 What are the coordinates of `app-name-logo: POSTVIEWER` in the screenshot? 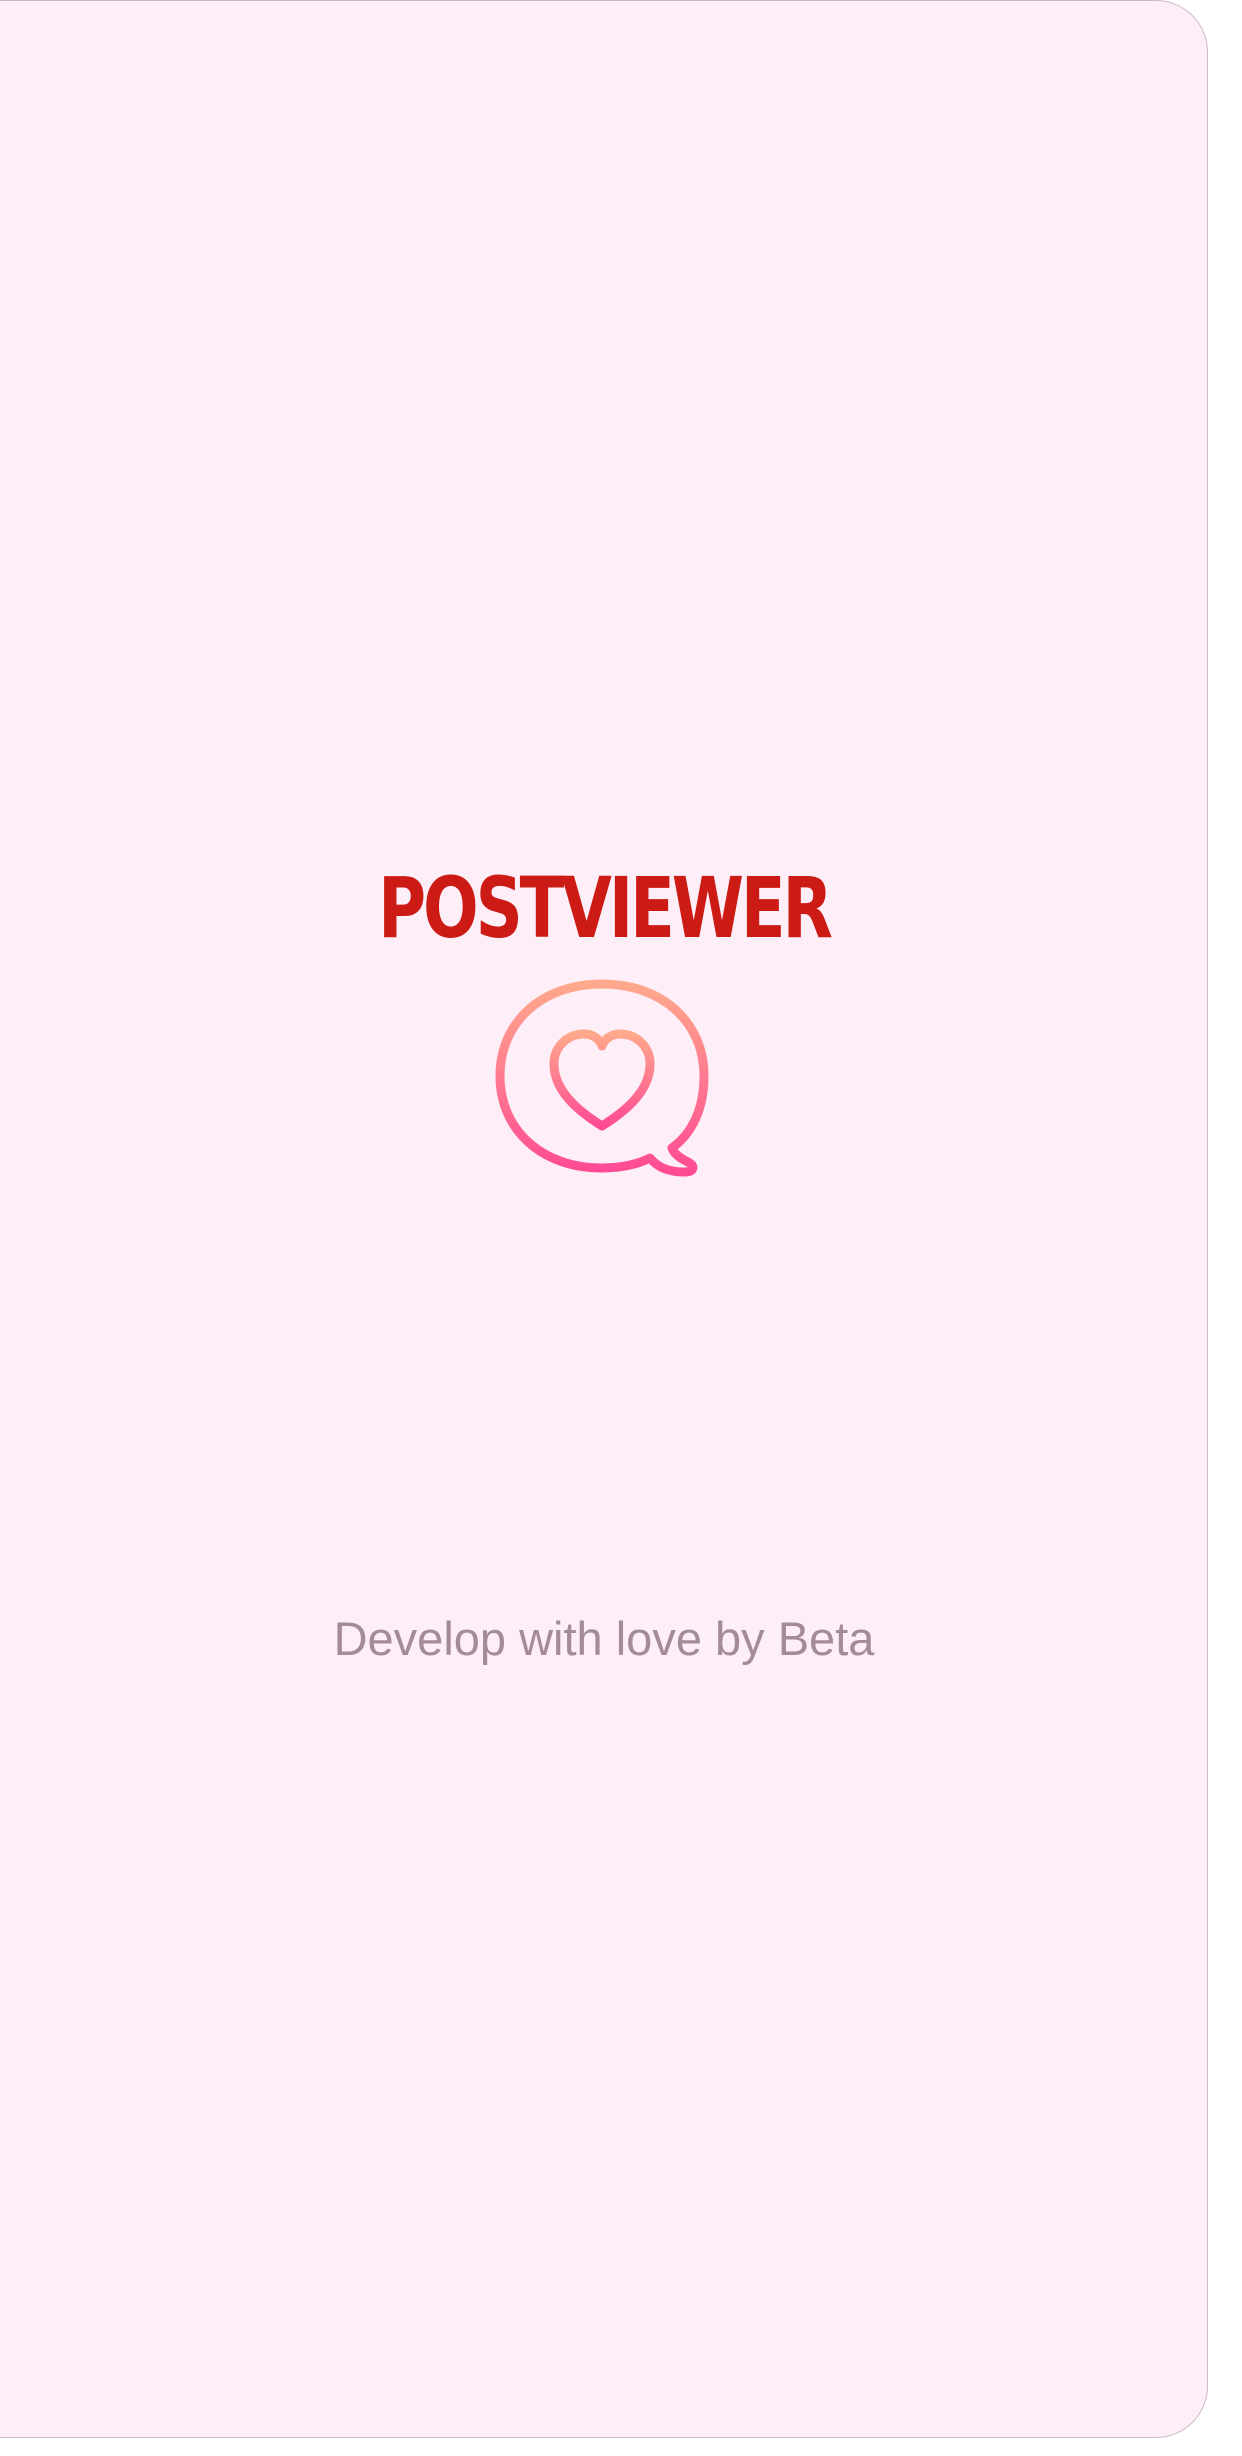 It's located at (605, 908).